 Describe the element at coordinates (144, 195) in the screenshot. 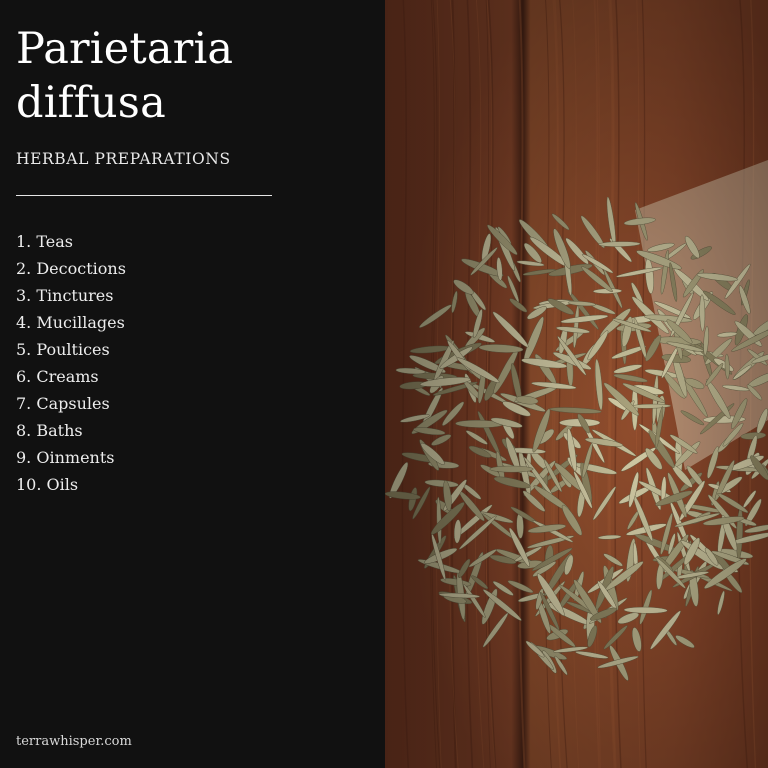

I see `divider` at that location.